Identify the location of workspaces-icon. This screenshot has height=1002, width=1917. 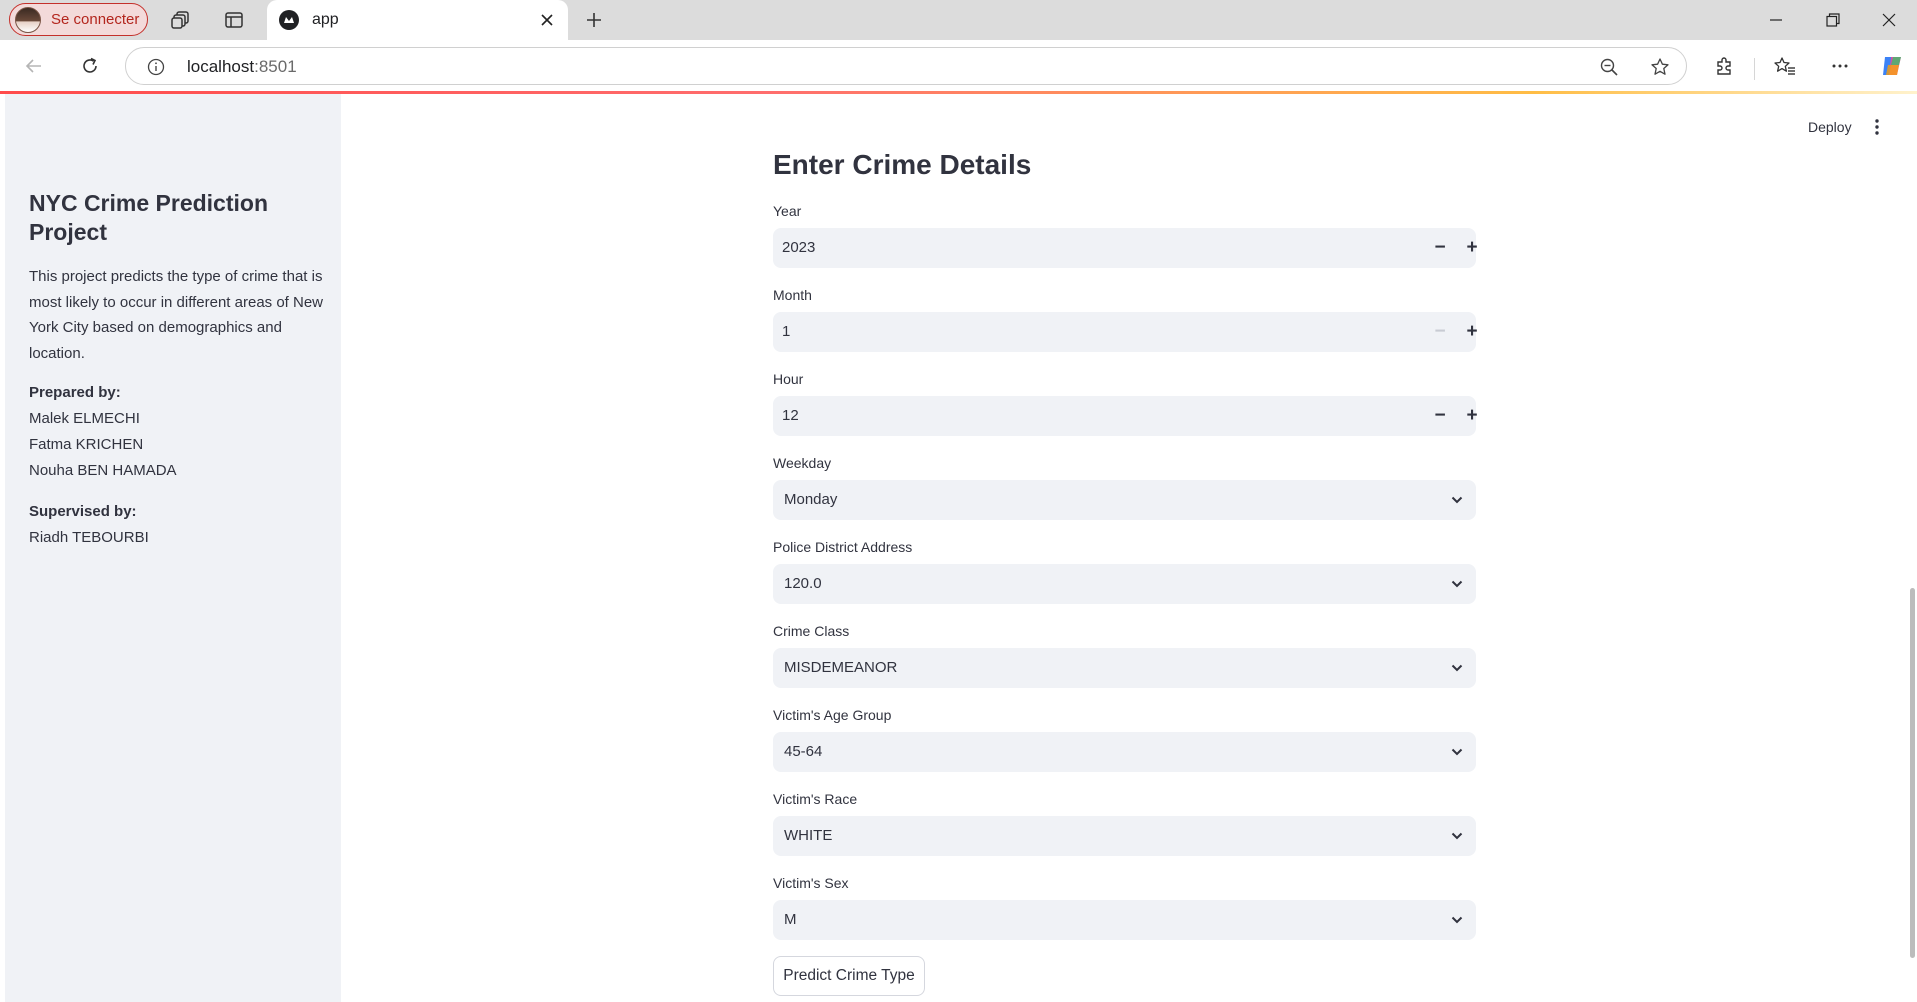
(181, 20).